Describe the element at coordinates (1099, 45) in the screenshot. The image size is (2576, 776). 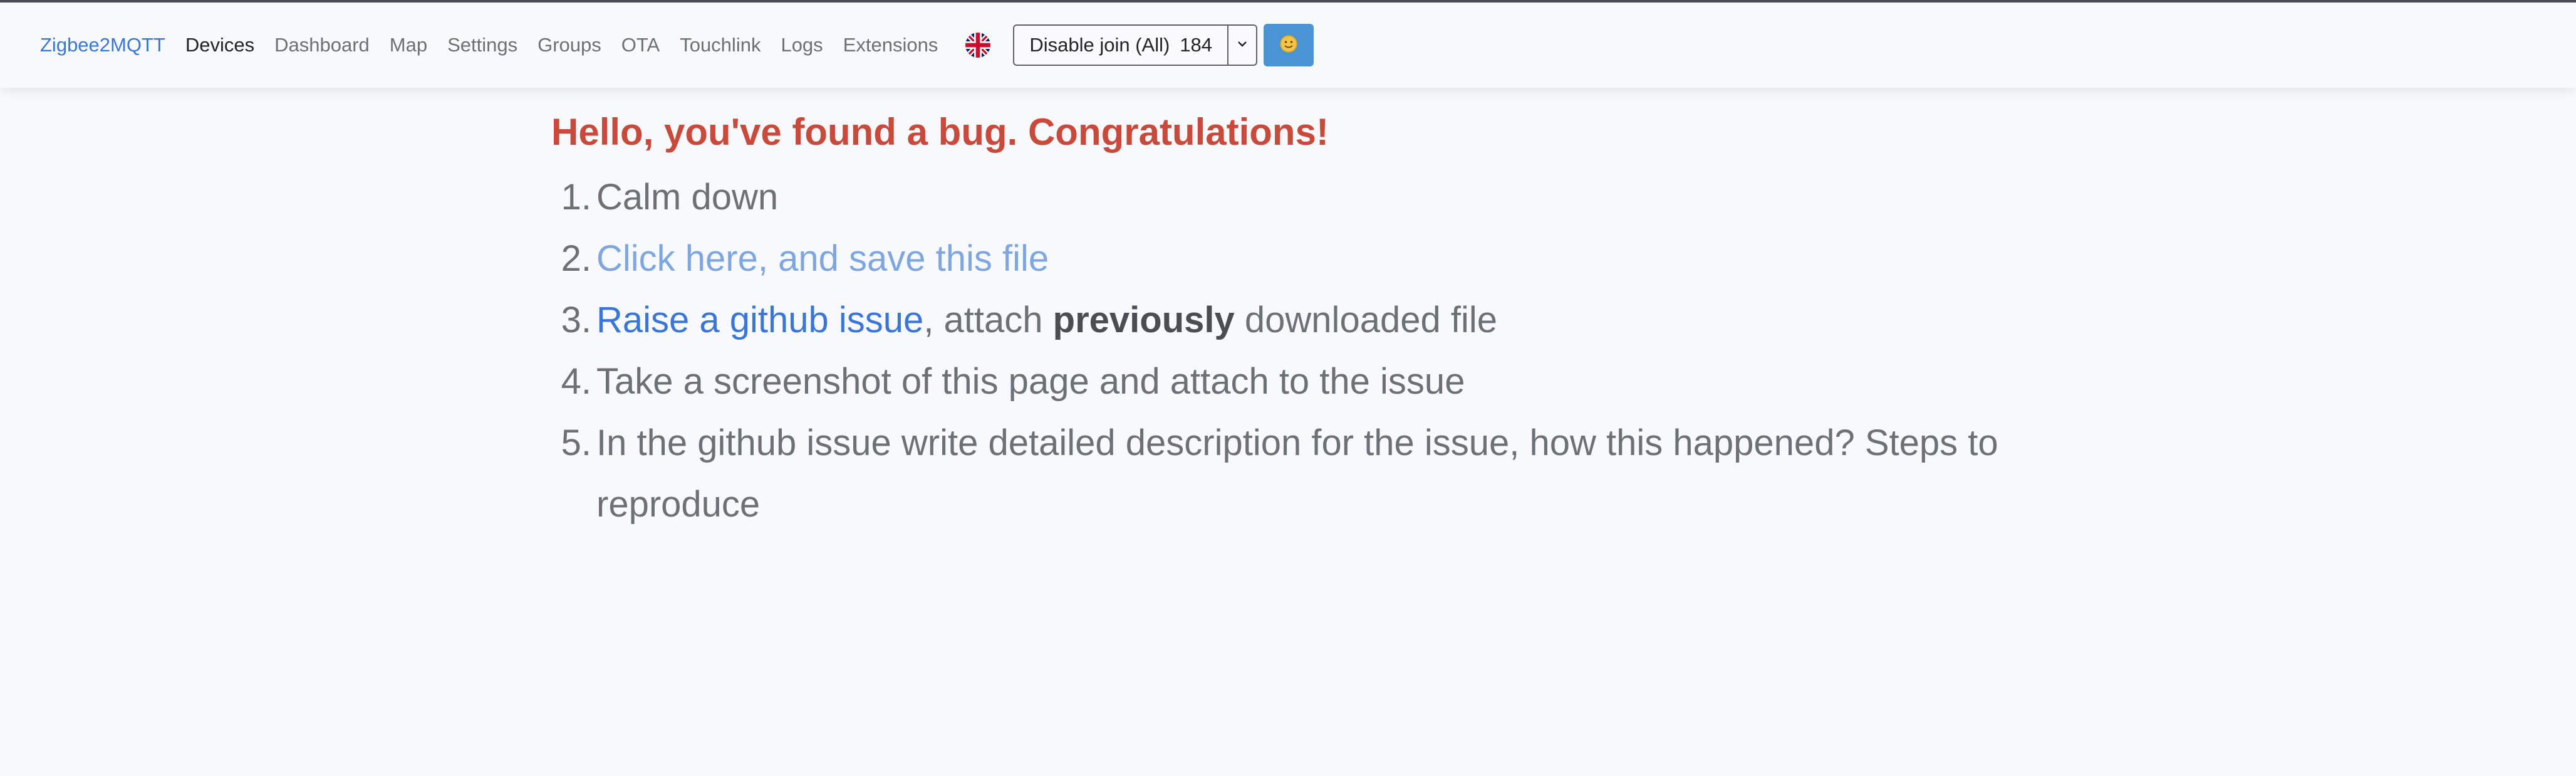
I see `disable-join-label: Disable join (All)` at that location.